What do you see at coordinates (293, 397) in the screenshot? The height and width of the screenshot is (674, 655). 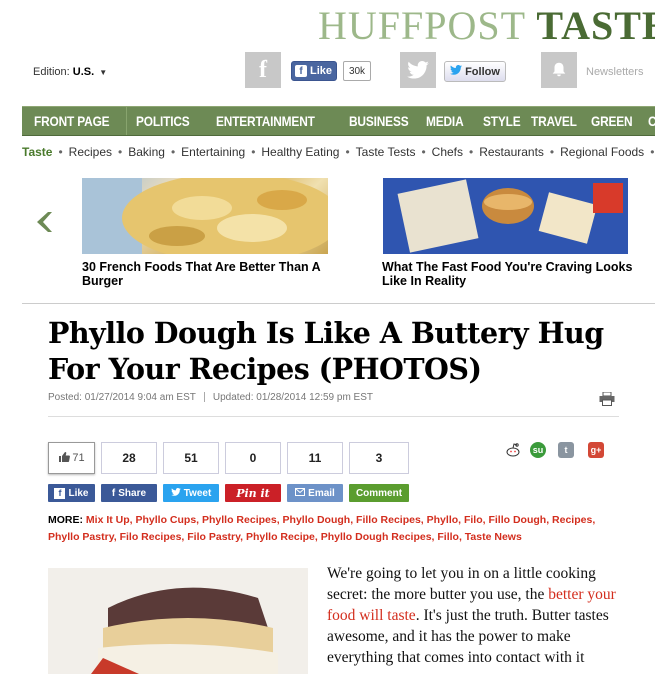 I see `updated-date: Updated: 01/28/2014 12:59 pm EST` at bounding box center [293, 397].